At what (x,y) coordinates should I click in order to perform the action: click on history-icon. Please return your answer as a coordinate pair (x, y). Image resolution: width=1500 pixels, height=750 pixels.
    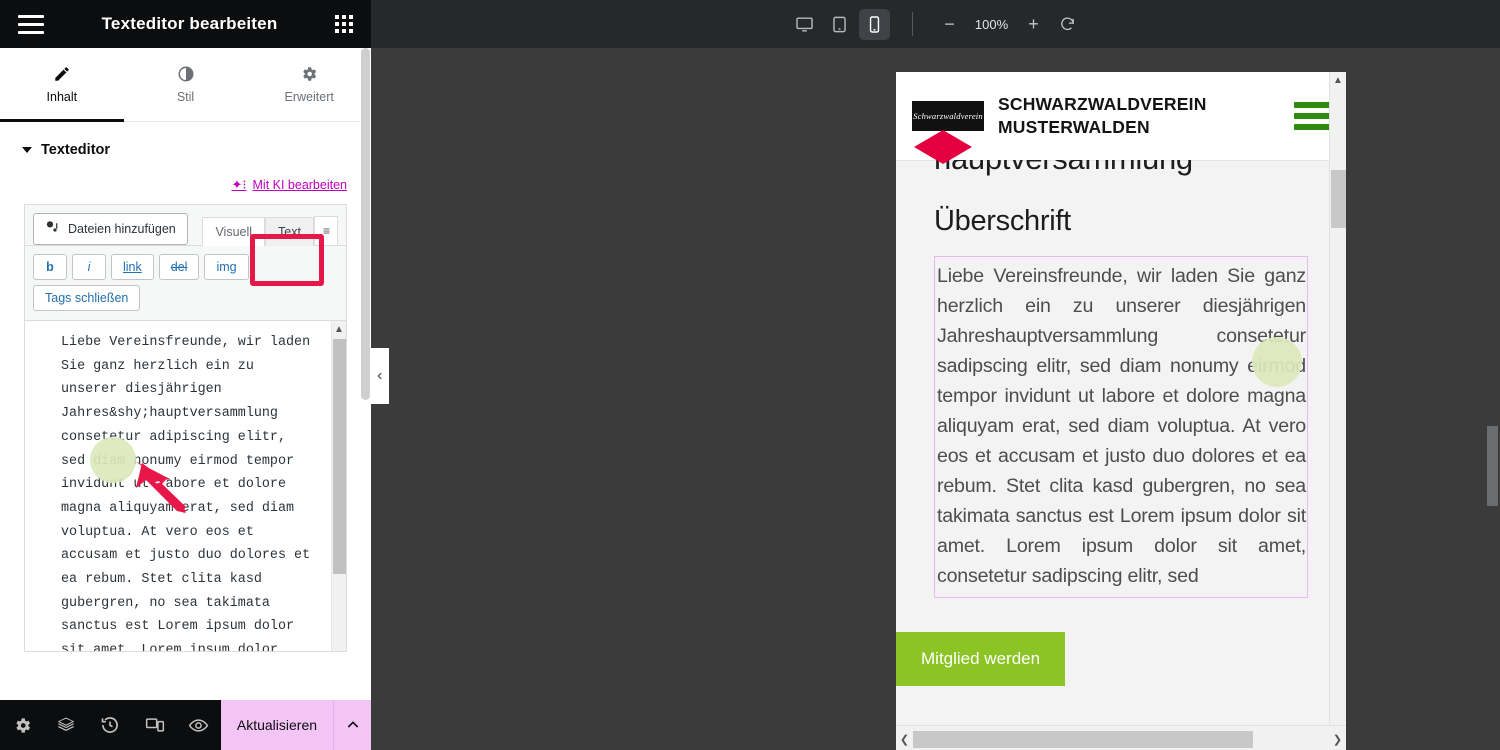
    Looking at the image, I should click on (110, 725).